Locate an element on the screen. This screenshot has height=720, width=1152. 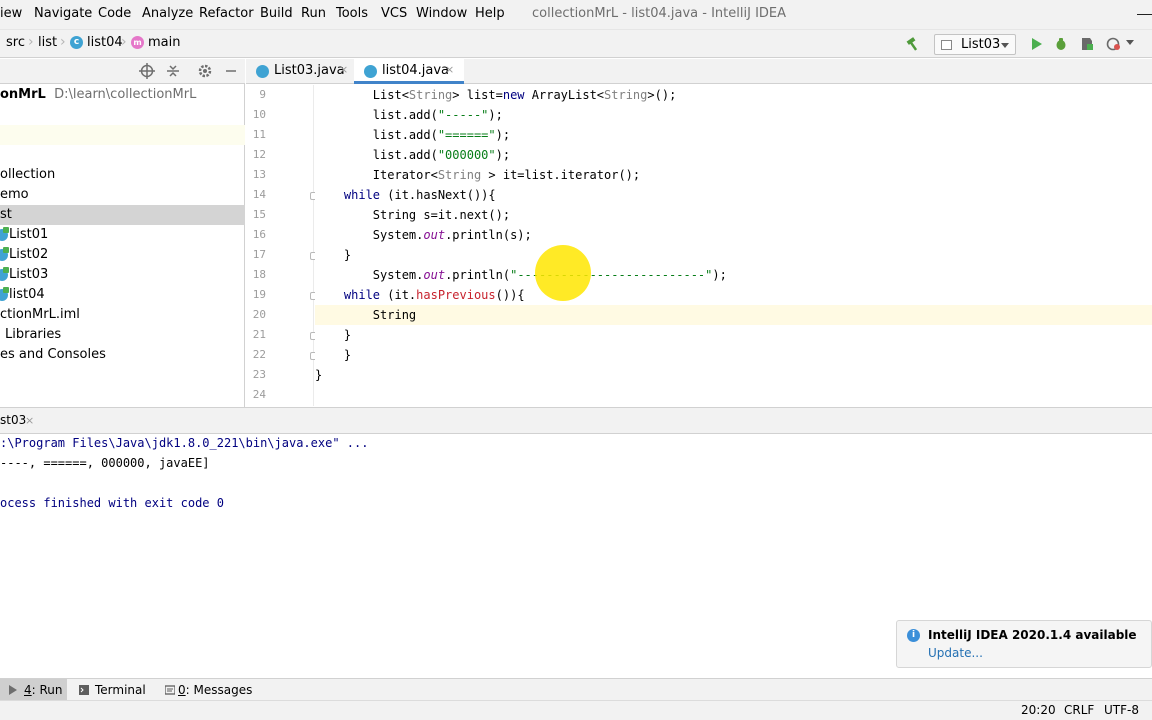
line-number: 14 is located at coordinates (259, 194).